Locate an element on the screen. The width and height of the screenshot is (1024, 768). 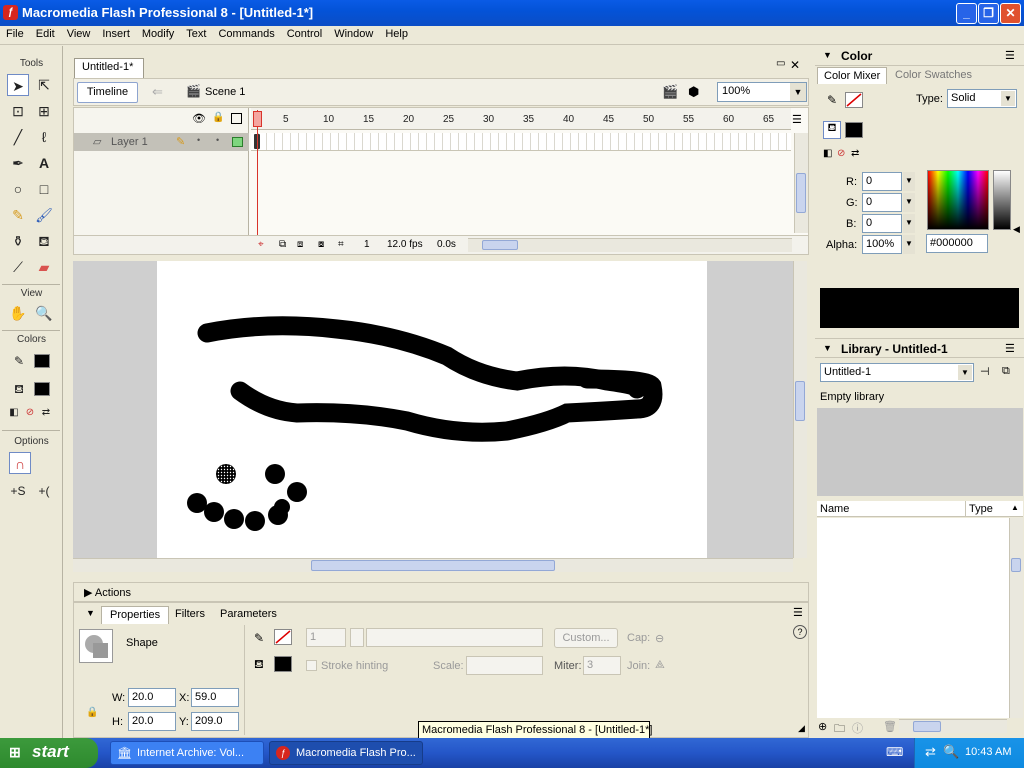
center-frame-icon: ⌖ is located at coordinates (261, 244).